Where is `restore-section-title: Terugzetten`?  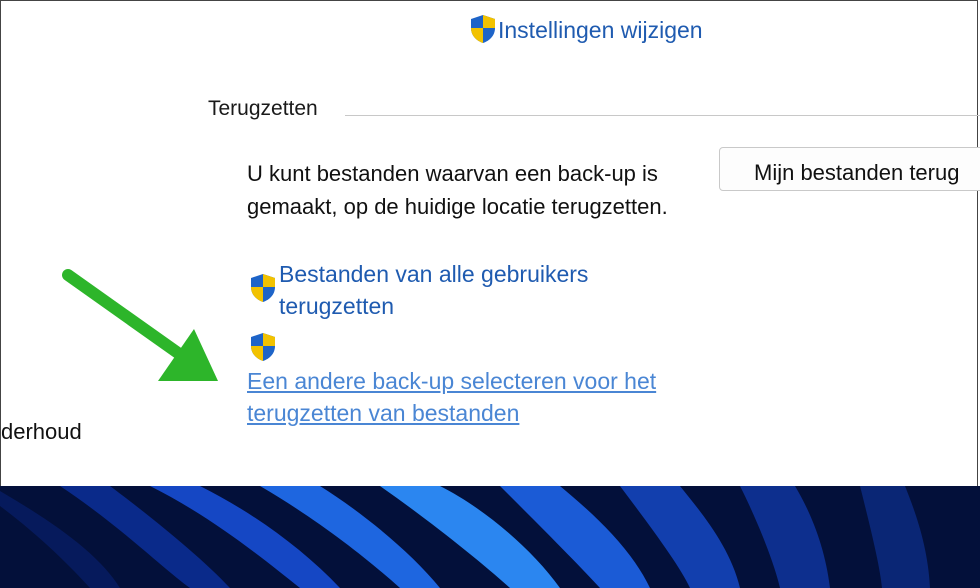 restore-section-title: Terugzetten is located at coordinates (263, 108).